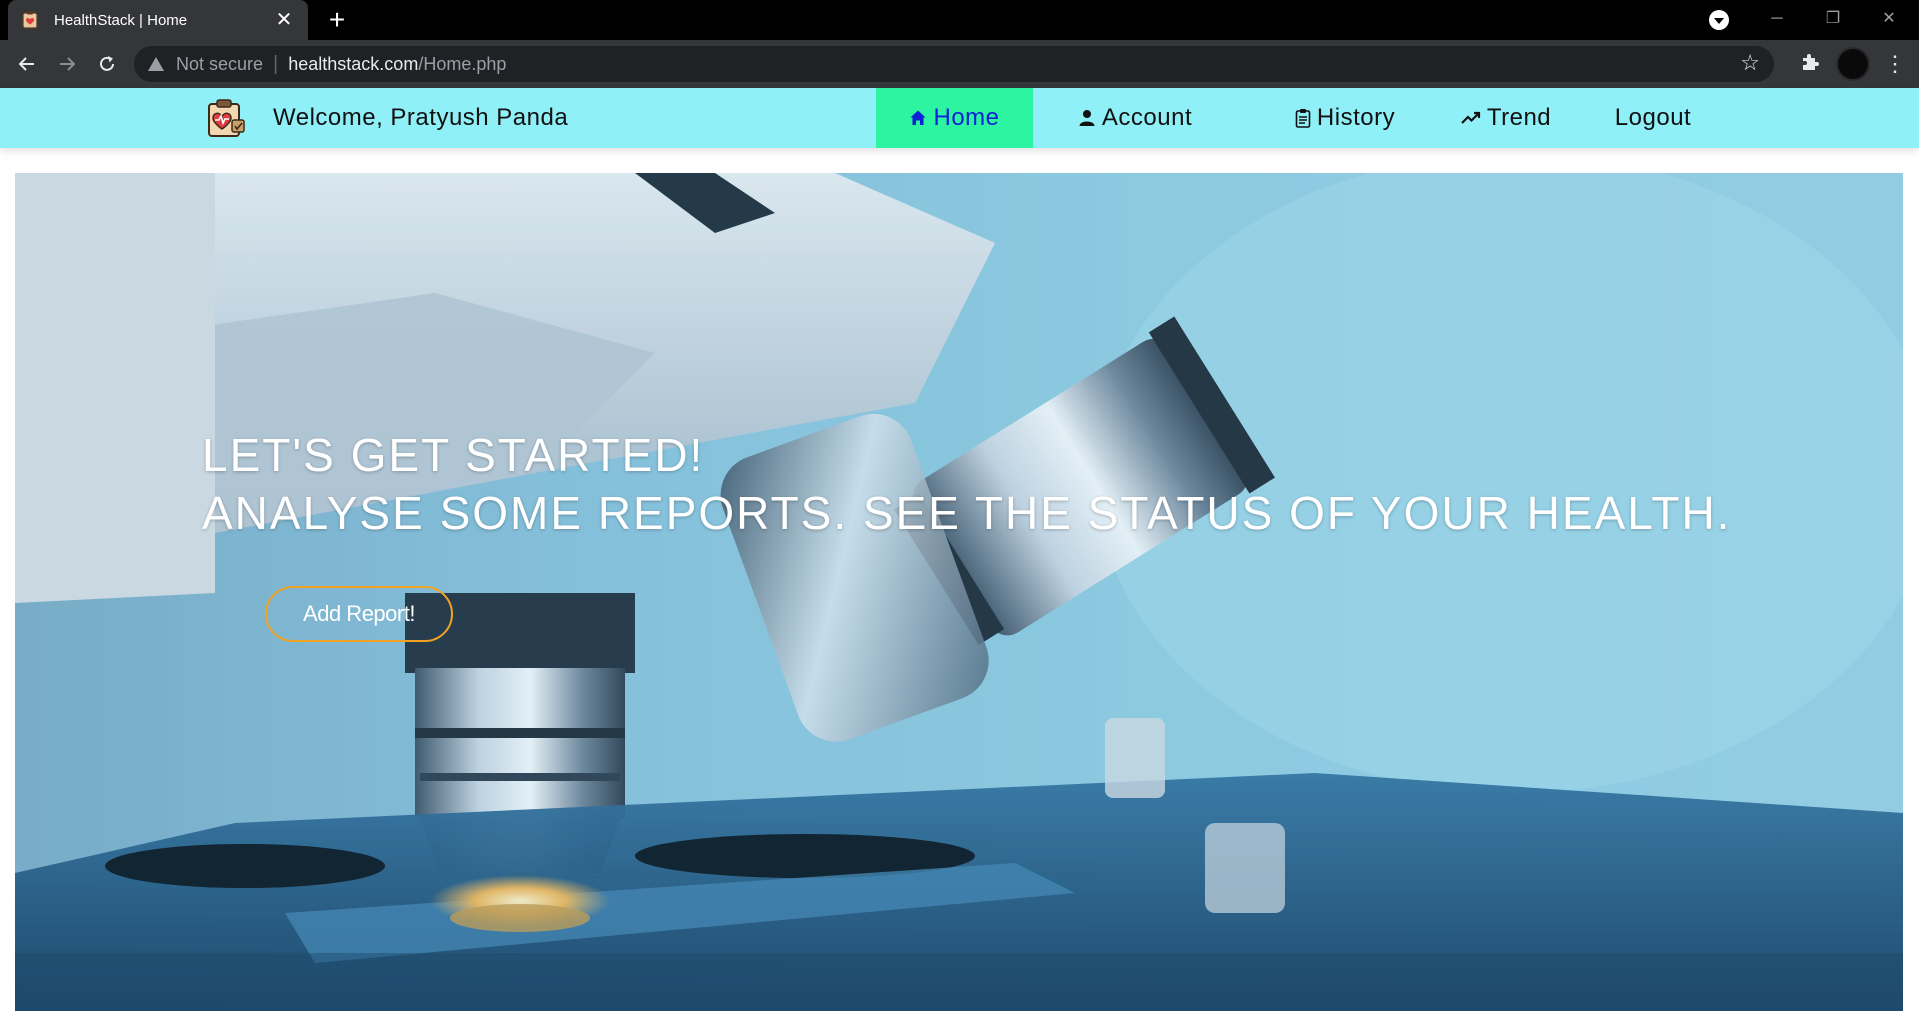  What do you see at coordinates (121, 20) in the screenshot?
I see `tab-title: HealthStack | Home` at bounding box center [121, 20].